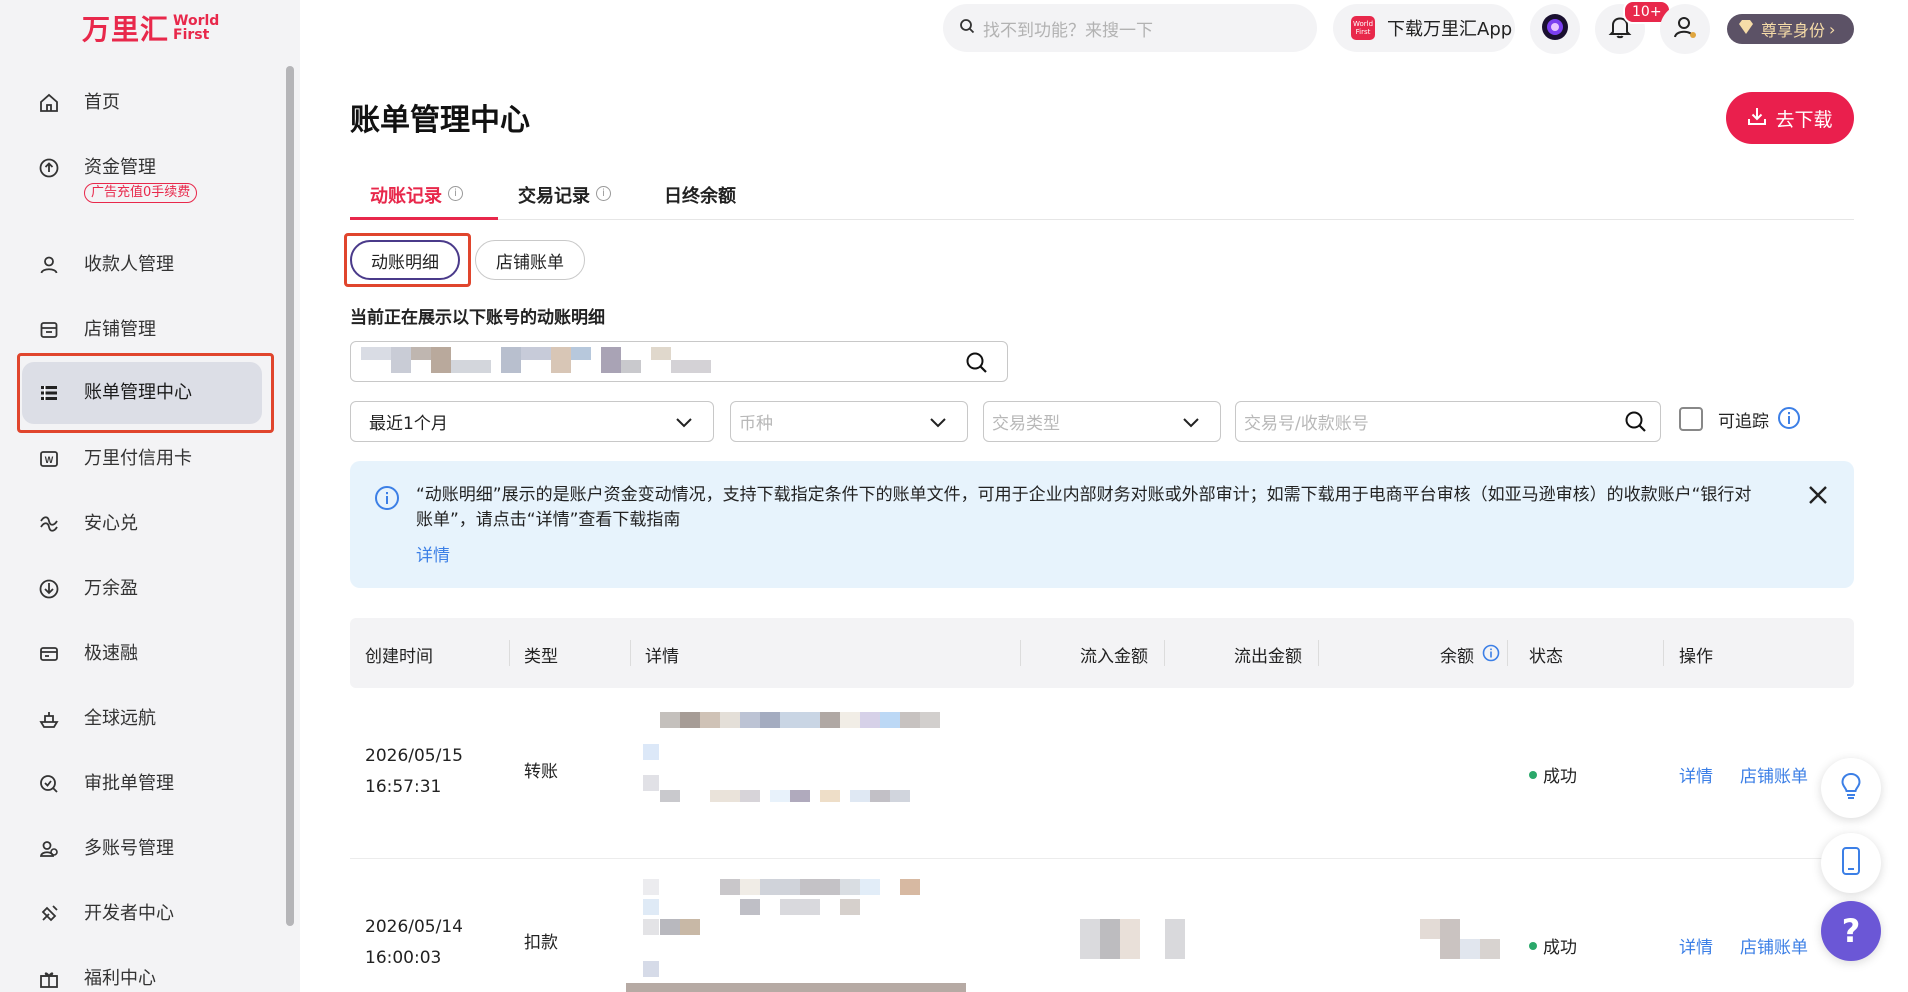 This screenshot has height=992, width=1908. Describe the element at coordinates (141, 193) in the screenshot. I see `promo-badge: 广告充值0手续费` at that location.